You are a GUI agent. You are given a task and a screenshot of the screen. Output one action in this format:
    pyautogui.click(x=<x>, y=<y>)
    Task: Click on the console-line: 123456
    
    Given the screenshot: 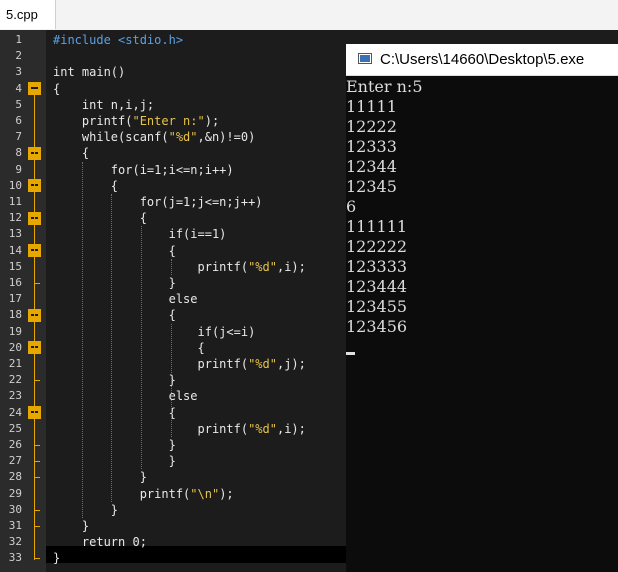 What is the action you would take?
    pyautogui.click(x=377, y=326)
    